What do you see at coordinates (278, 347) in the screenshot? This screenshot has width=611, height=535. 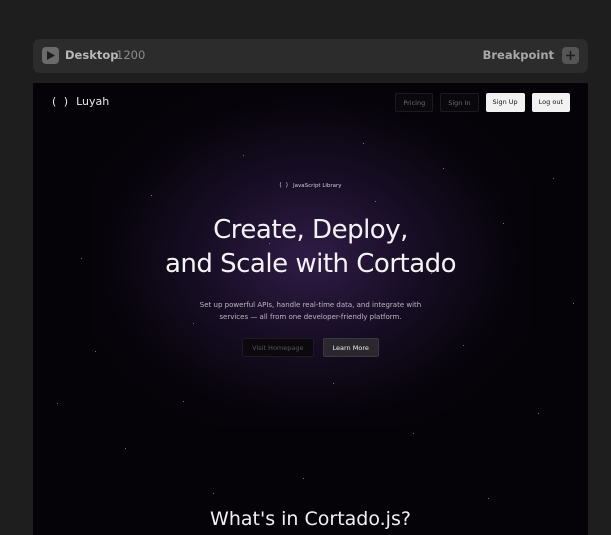 I see `visit-homepage-button: Visit Homepage` at bounding box center [278, 347].